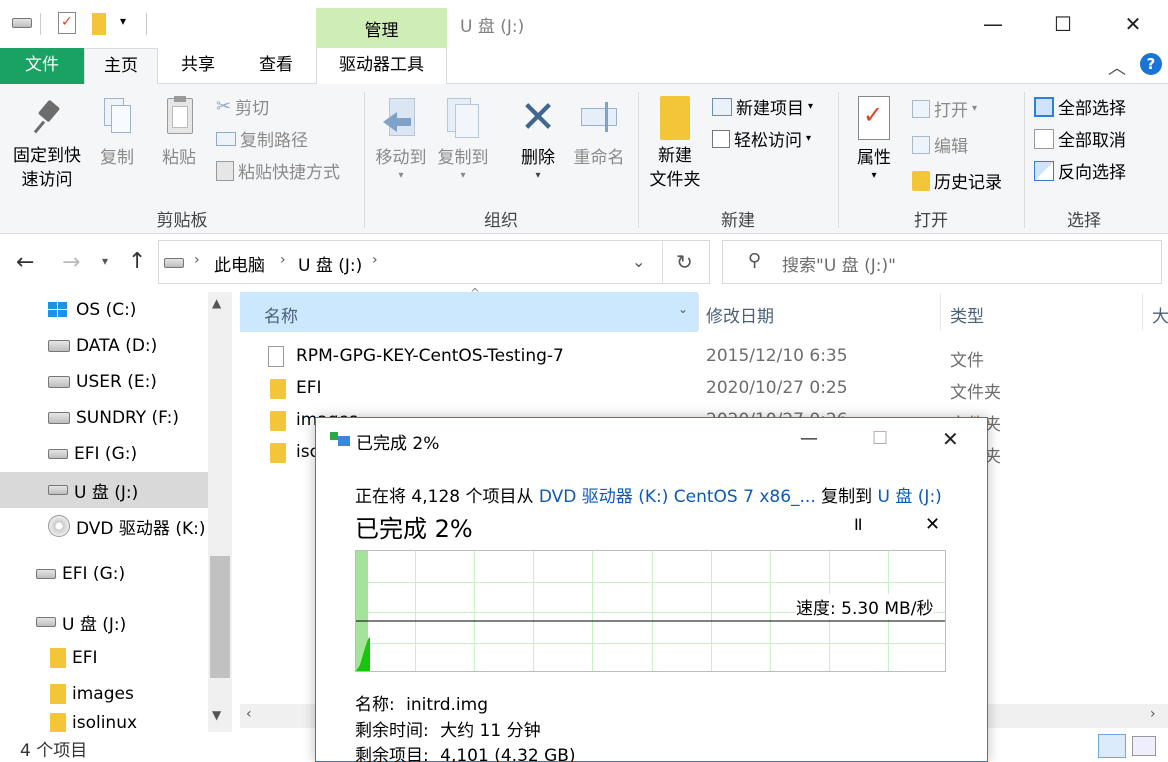 The width and height of the screenshot is (1168, 762). Describe the element at coordinates (225, 170) in the screenshot. I see `paste-shortcut-icon` at that location.